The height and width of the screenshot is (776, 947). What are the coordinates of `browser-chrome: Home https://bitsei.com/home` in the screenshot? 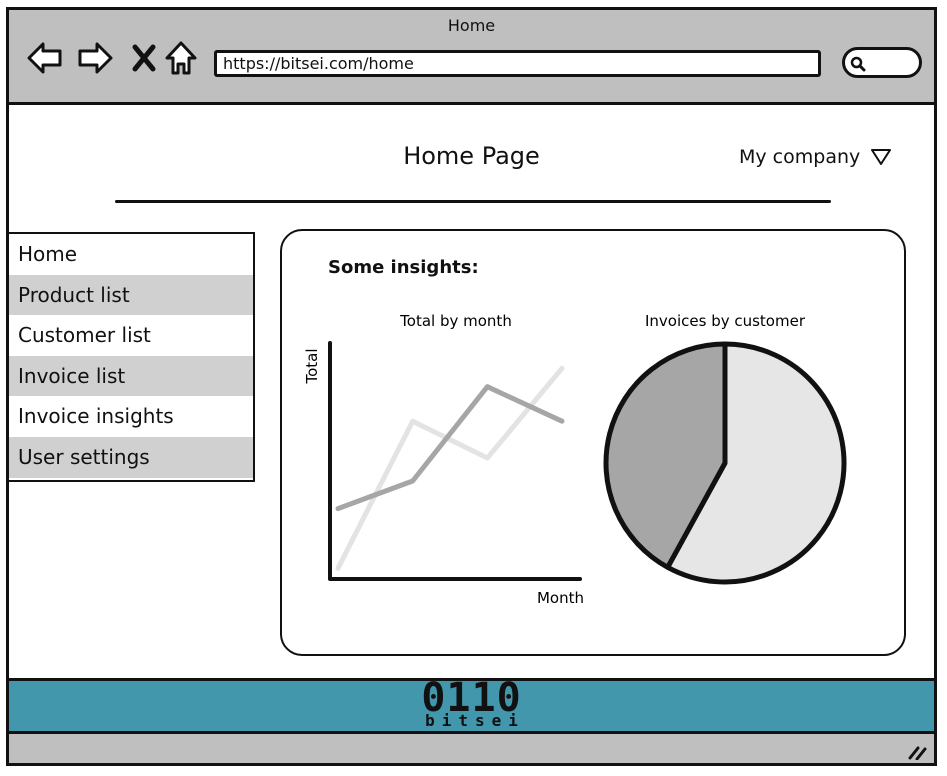 It's located at (471, 57).